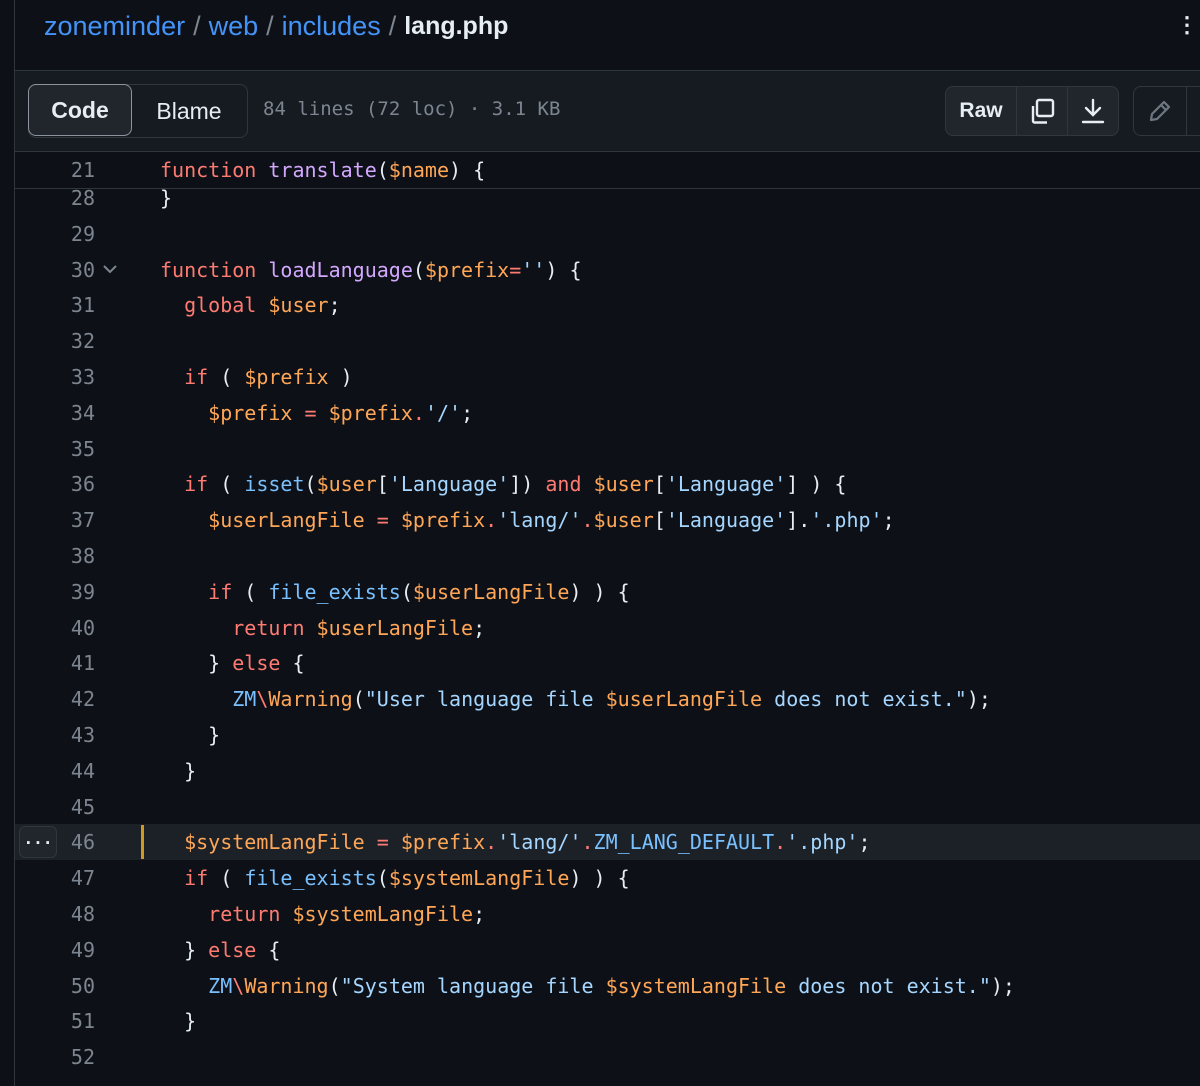 Image resolution: width=1200 pixels, height=1086 pixels. What do you see at coordinates (607, 663) in the screenshot?
I see `code-line: 41 } else {` at bounding box center [607, 663].